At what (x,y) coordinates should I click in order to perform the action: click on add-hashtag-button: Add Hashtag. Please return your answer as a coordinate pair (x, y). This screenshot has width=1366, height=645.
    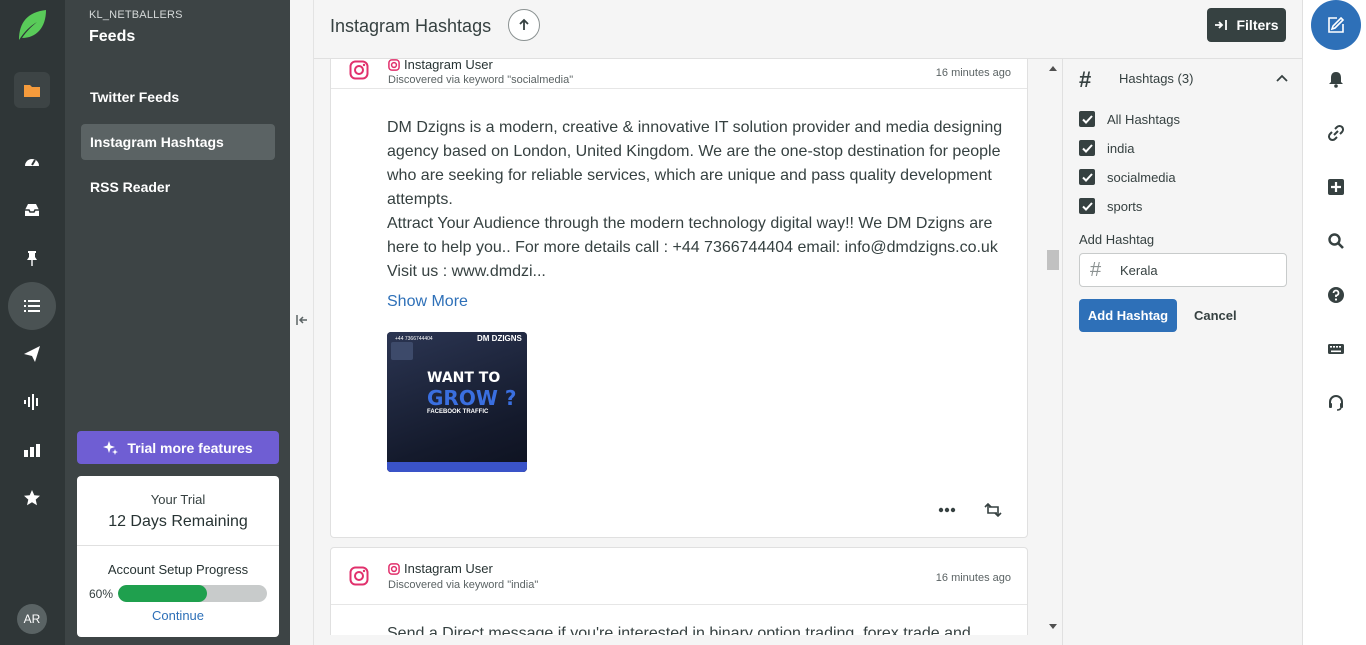
    Looking at the image, I should click on (1128, 315).